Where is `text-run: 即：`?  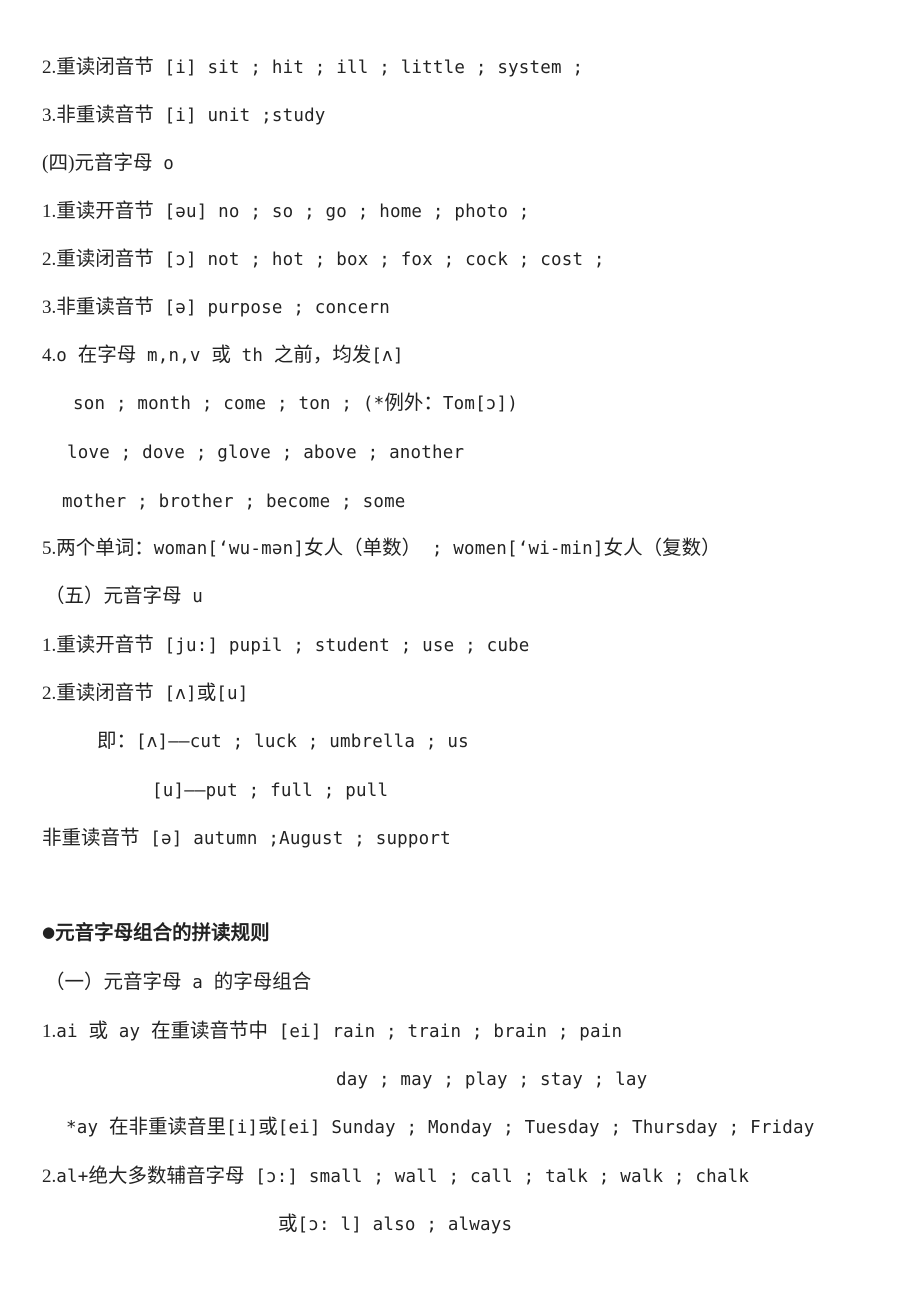 text-run: 即： is located at coordinates (117, 741).